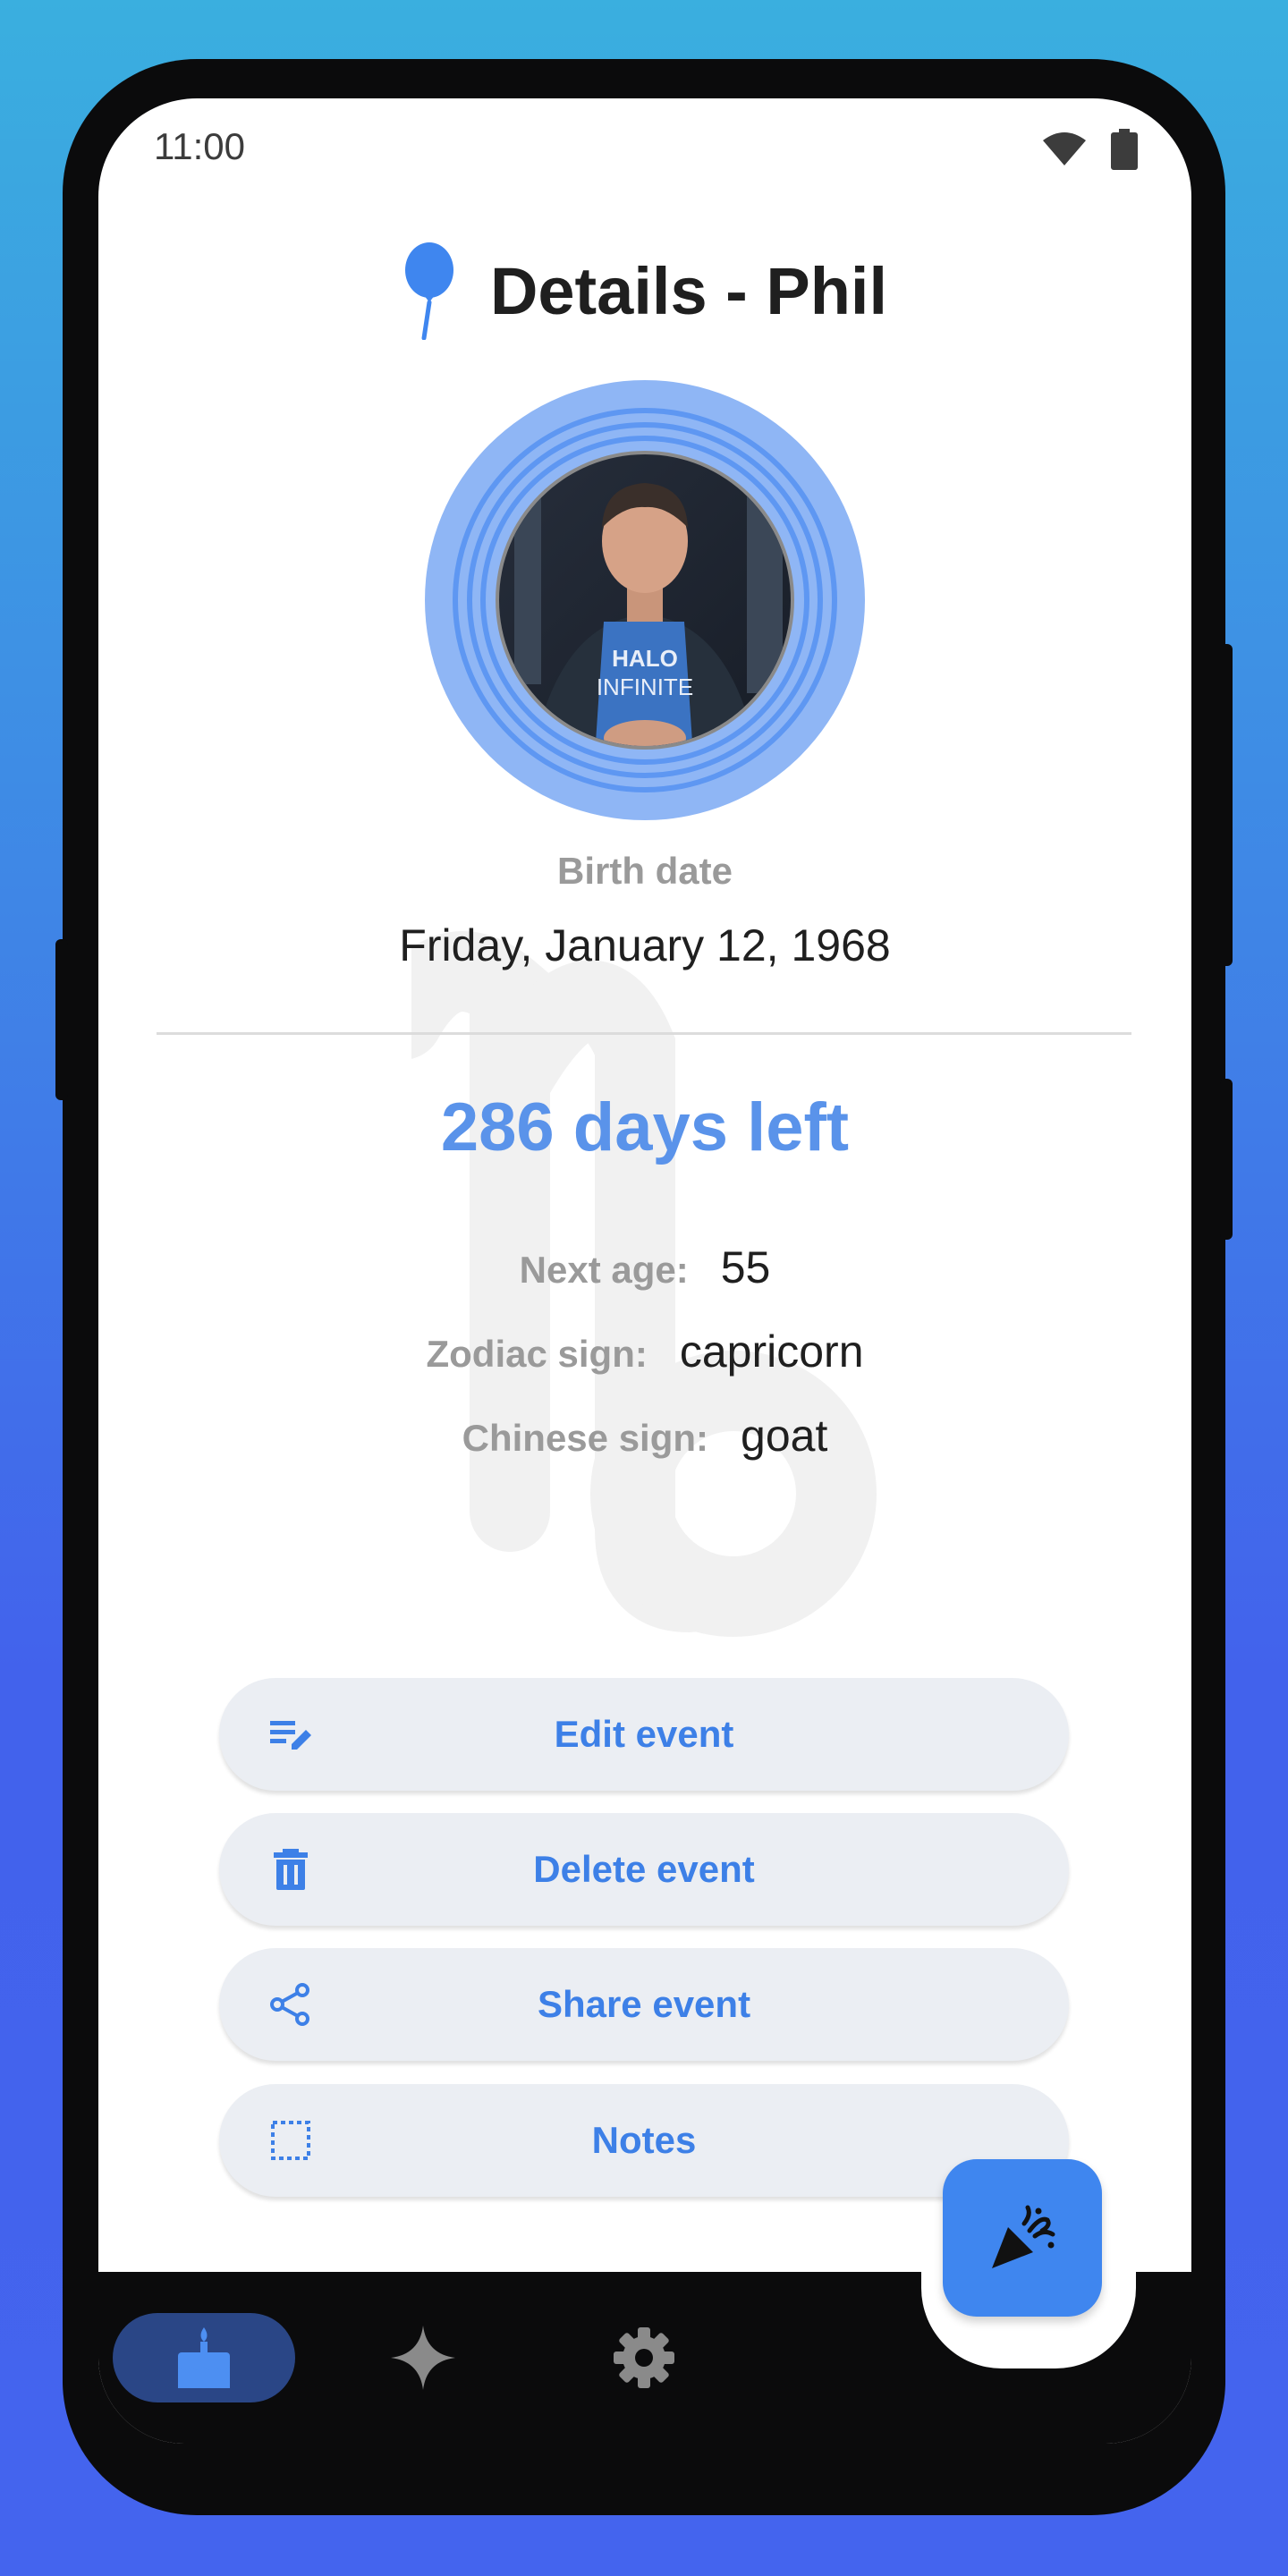 This screenshot has width=1288, height=2576. I want to click on zodiac-sign-row: Zodiac sign: capricorn, so click(644, 1351).